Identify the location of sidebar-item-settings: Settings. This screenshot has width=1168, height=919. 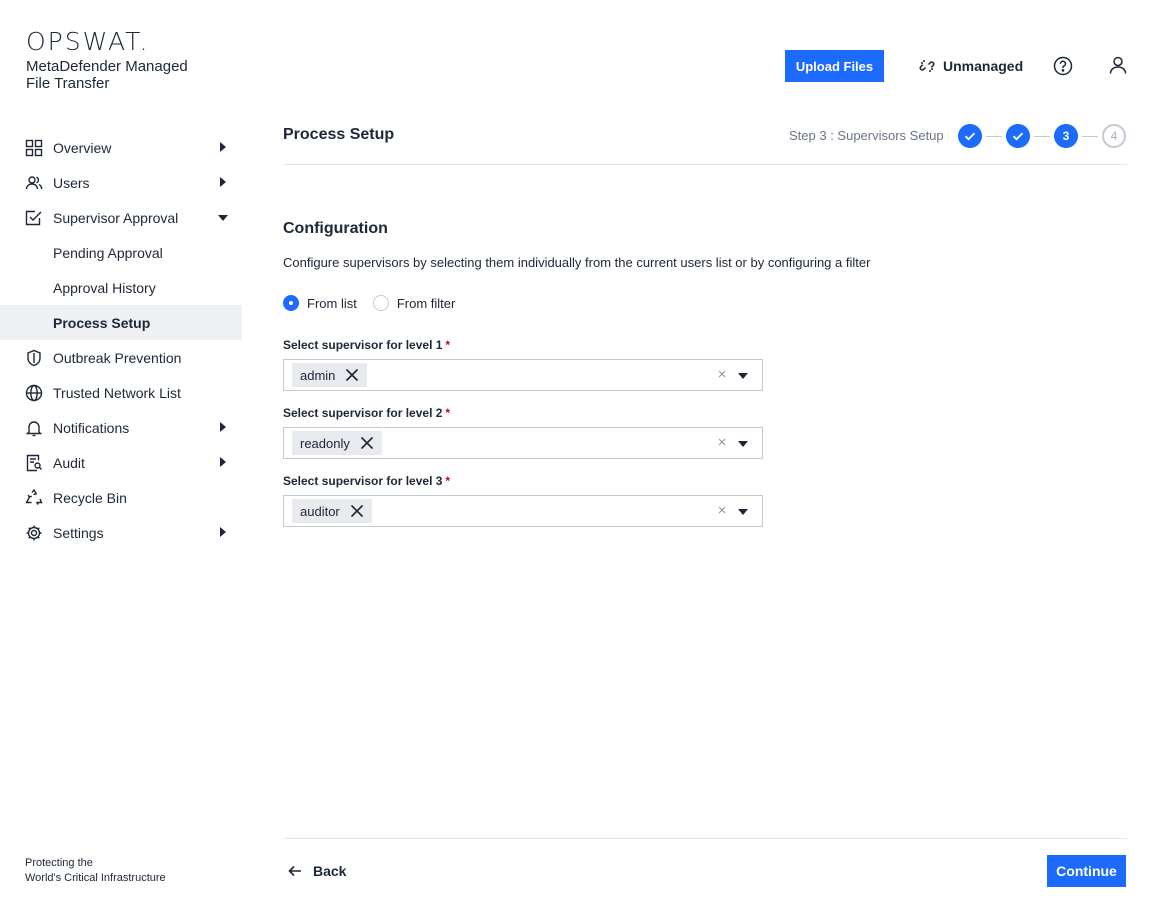
(121, 532).